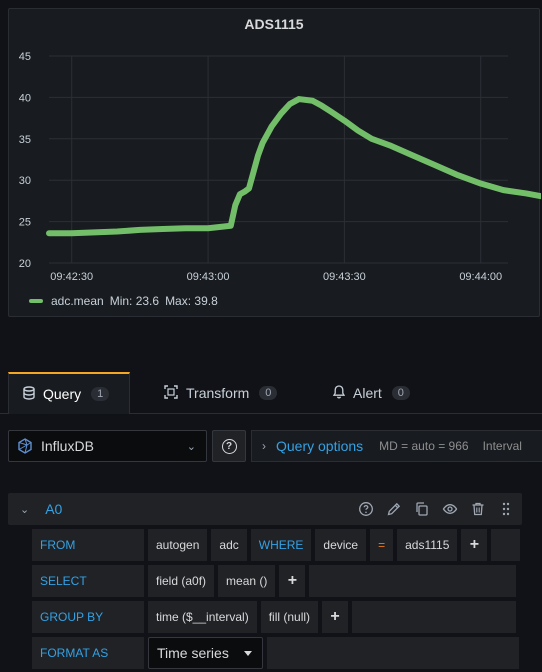 Image resolution: width=542 pixels, height=672 pixels. Describe the element at coordinates (88, 653) in the screenshot. I see `format-as-label: FORMAT AS` at that location.